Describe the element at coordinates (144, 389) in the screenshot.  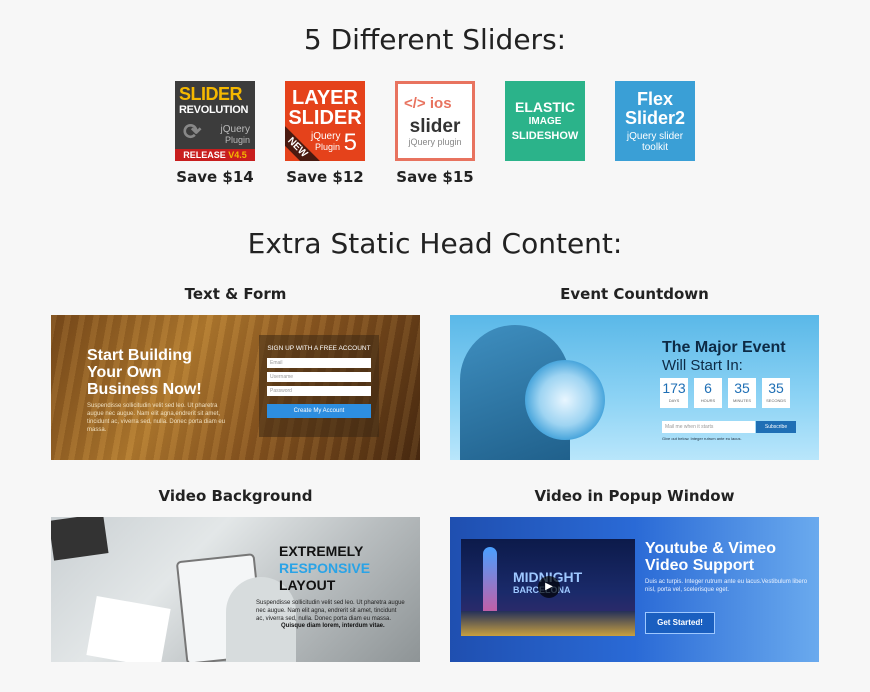
I see `headline-line: Business Now!` at that location.